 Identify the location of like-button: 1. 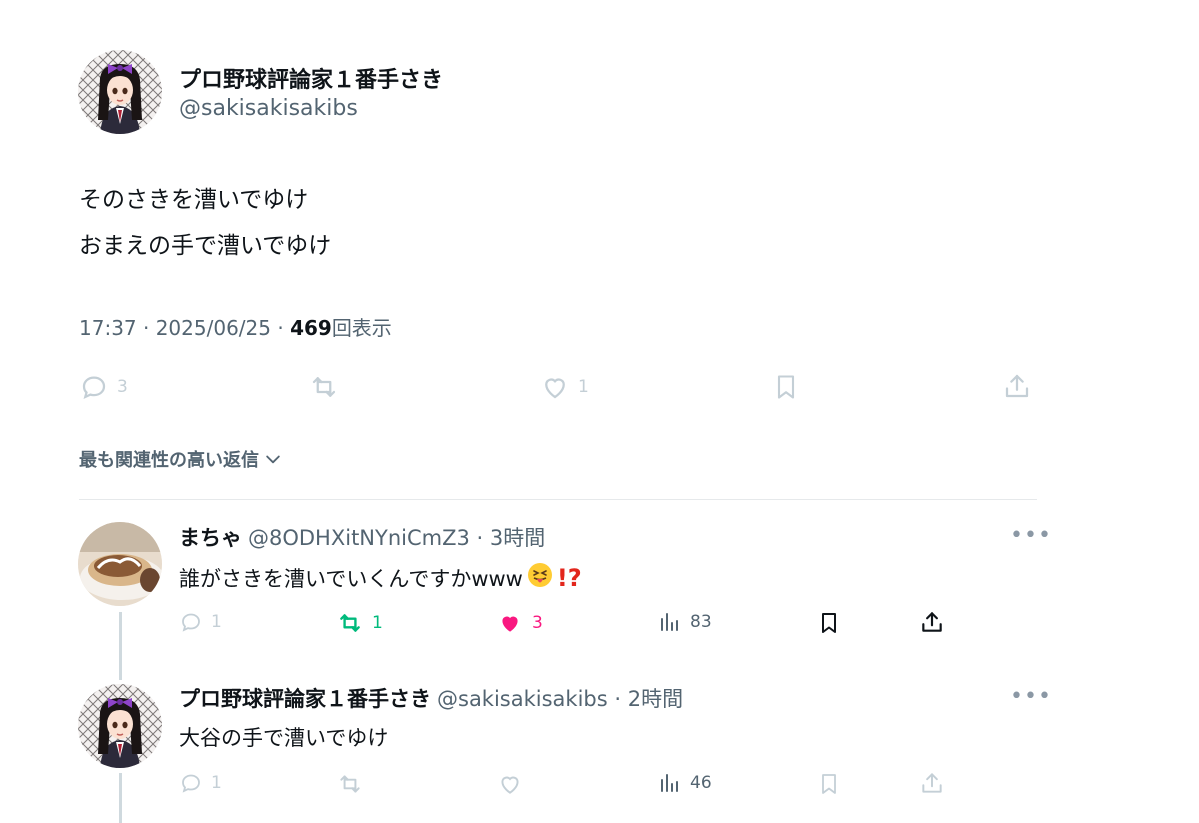
(564, 387).